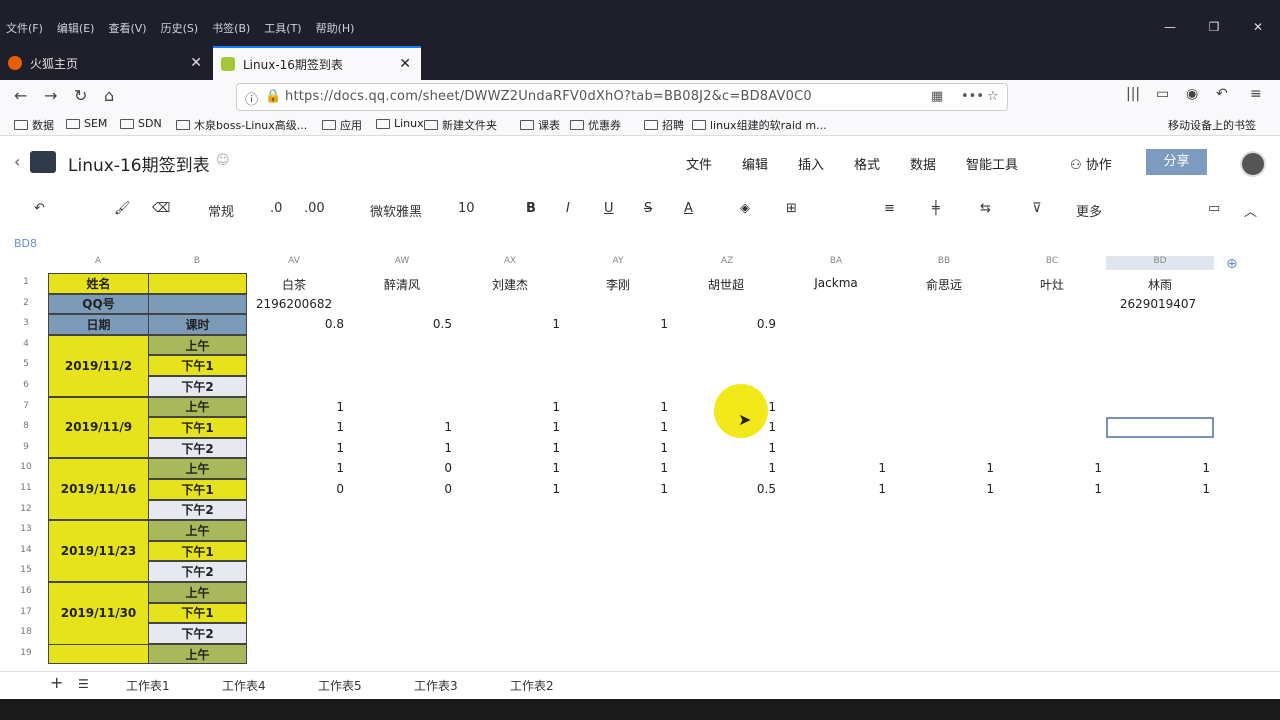 The image size is (1280, 720). What do you see at coordinates (568, 208) in the screenshot?
I see `italic-icon: I` at bounding box center [568, 208].